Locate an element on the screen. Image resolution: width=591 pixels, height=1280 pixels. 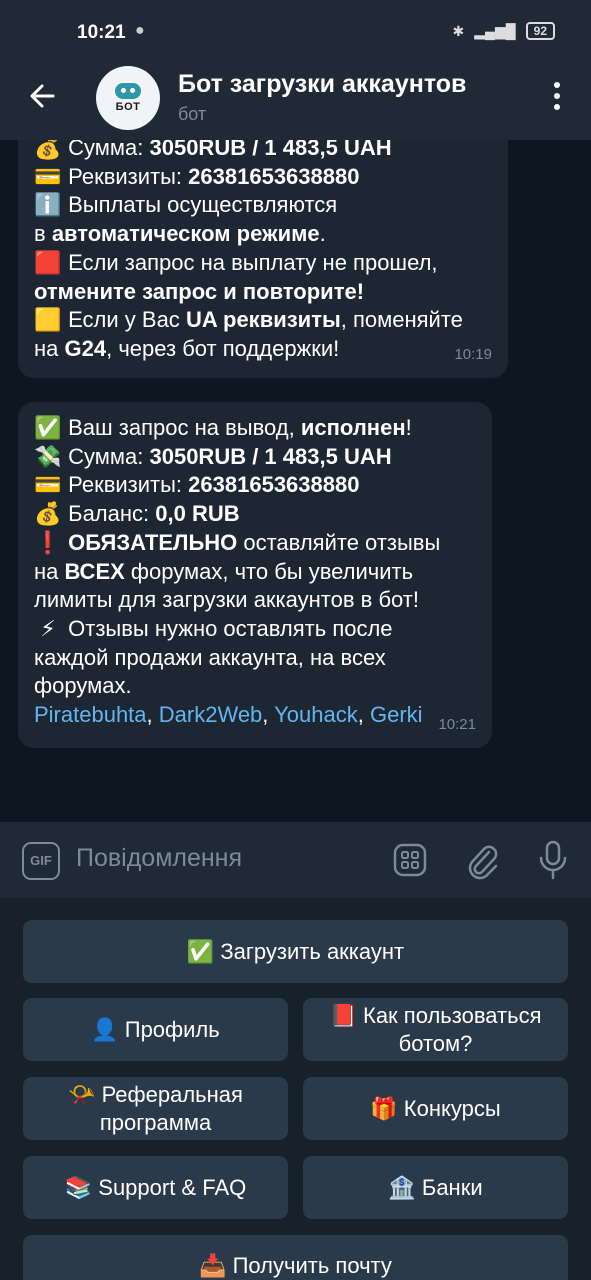
message-time: 10:21 is located at coordinates (457, 725).